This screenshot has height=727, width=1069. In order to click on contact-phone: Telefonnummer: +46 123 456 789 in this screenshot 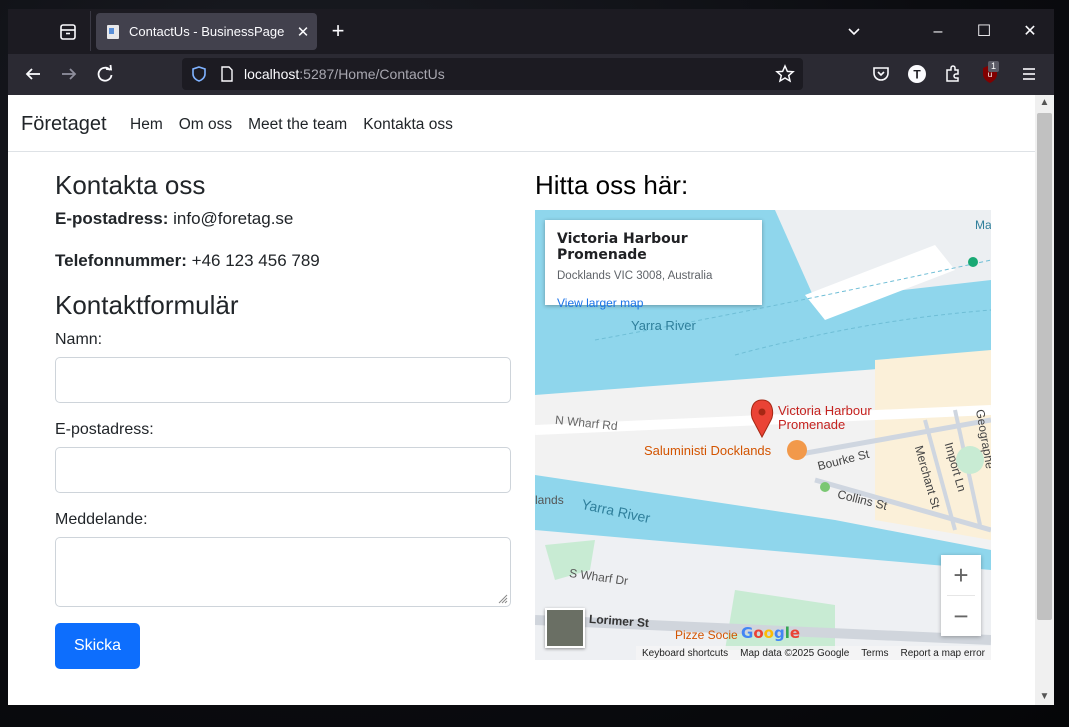, I will do `click(283, 261)`.